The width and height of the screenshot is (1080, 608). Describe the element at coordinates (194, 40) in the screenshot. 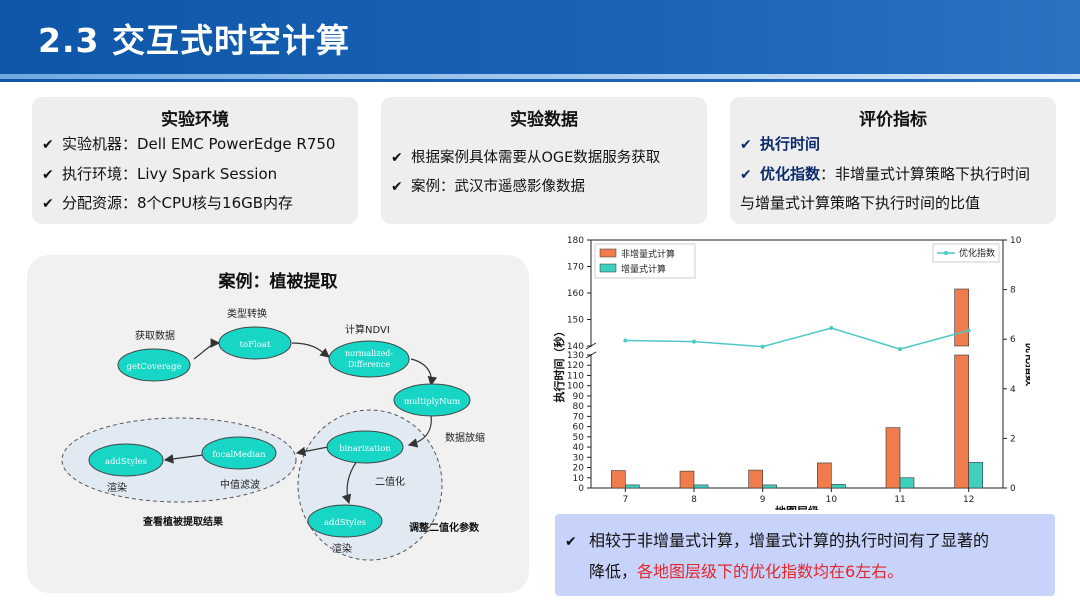

I see `slide-title: 2.3 交互式时空计算` at that location.